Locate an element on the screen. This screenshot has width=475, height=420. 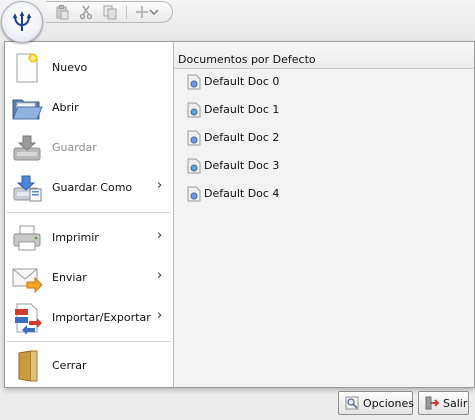
import-export-icon is located at coordinates (28, 318).